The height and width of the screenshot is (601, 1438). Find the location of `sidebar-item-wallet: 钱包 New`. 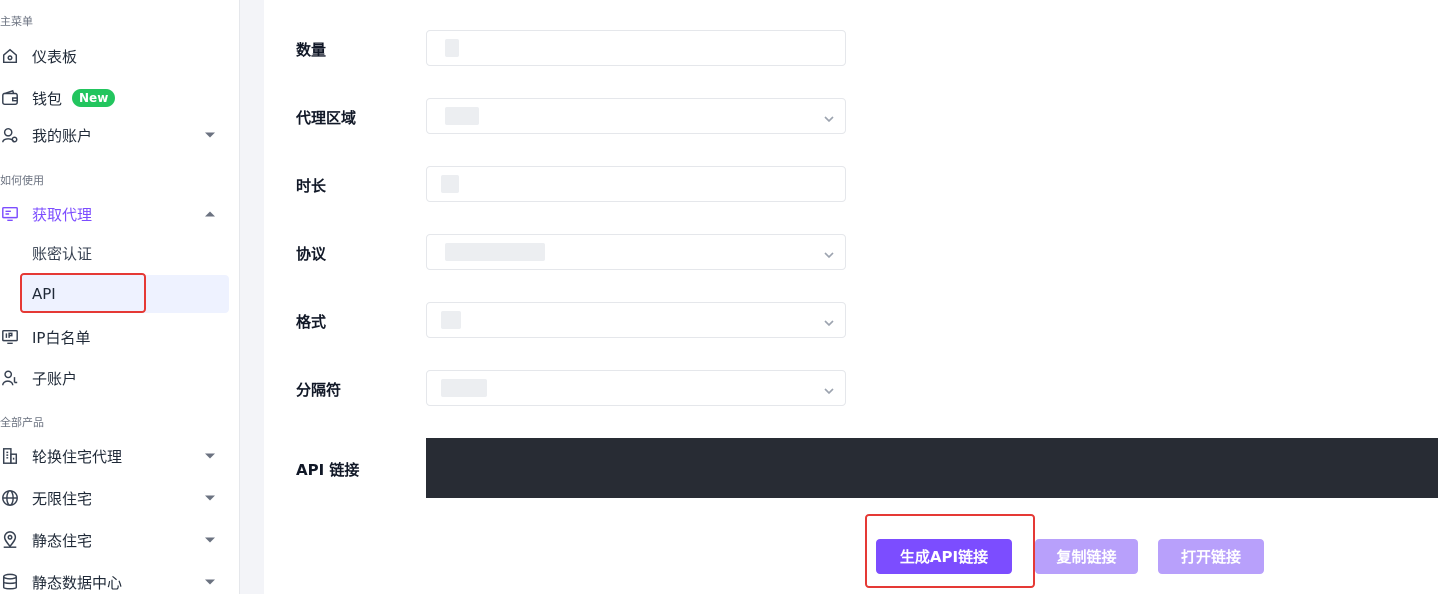

sidebar-item-wallet: 钱包 New is located at coordinates (114, 98).